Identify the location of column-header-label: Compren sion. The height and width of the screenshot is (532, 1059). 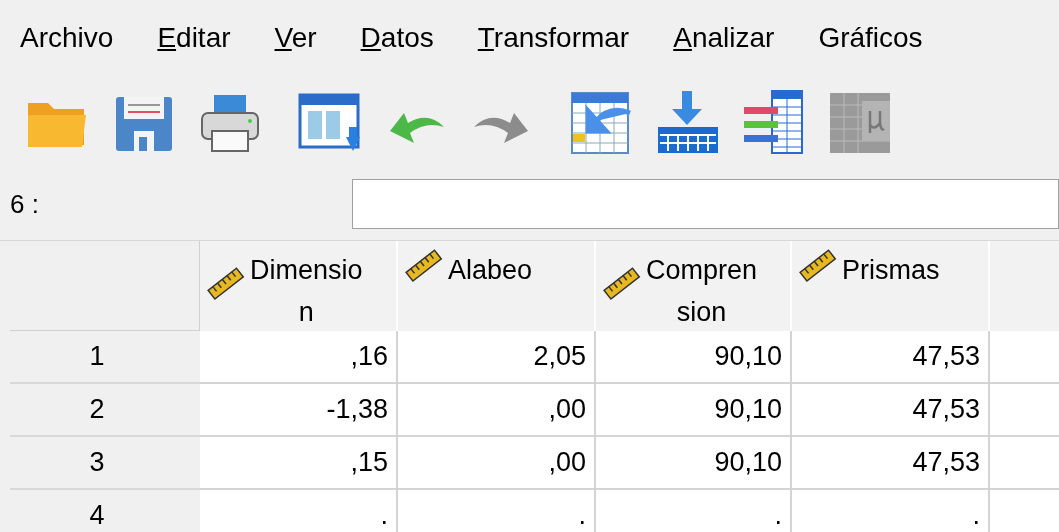
(702, 291).